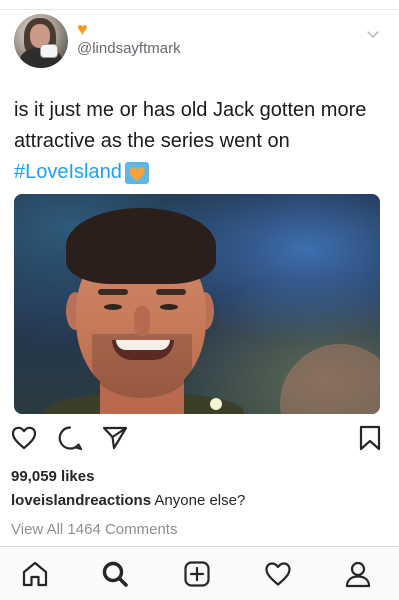 The width and height of the screenshot is (399, 600). I want to click on search-icon, so click(115, 574).